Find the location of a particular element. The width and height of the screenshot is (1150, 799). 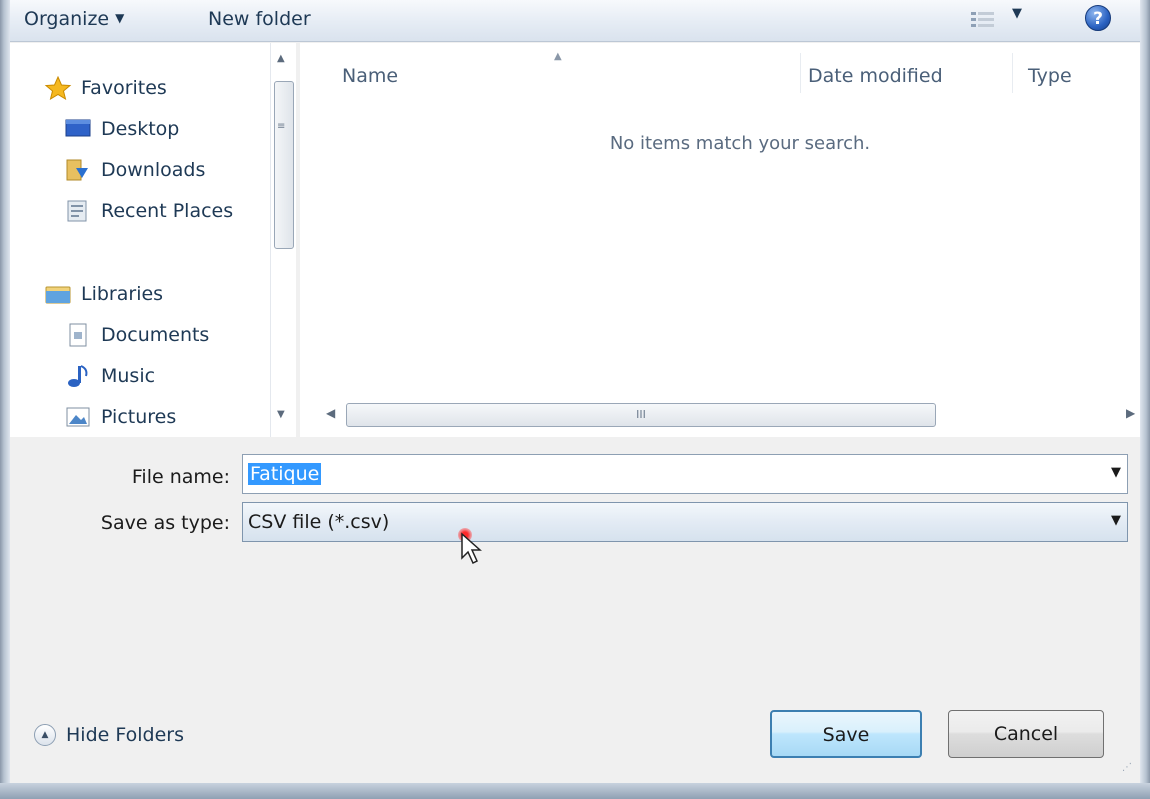

scroll-grip-icon: ≡ is located at coordinates (281, 126).